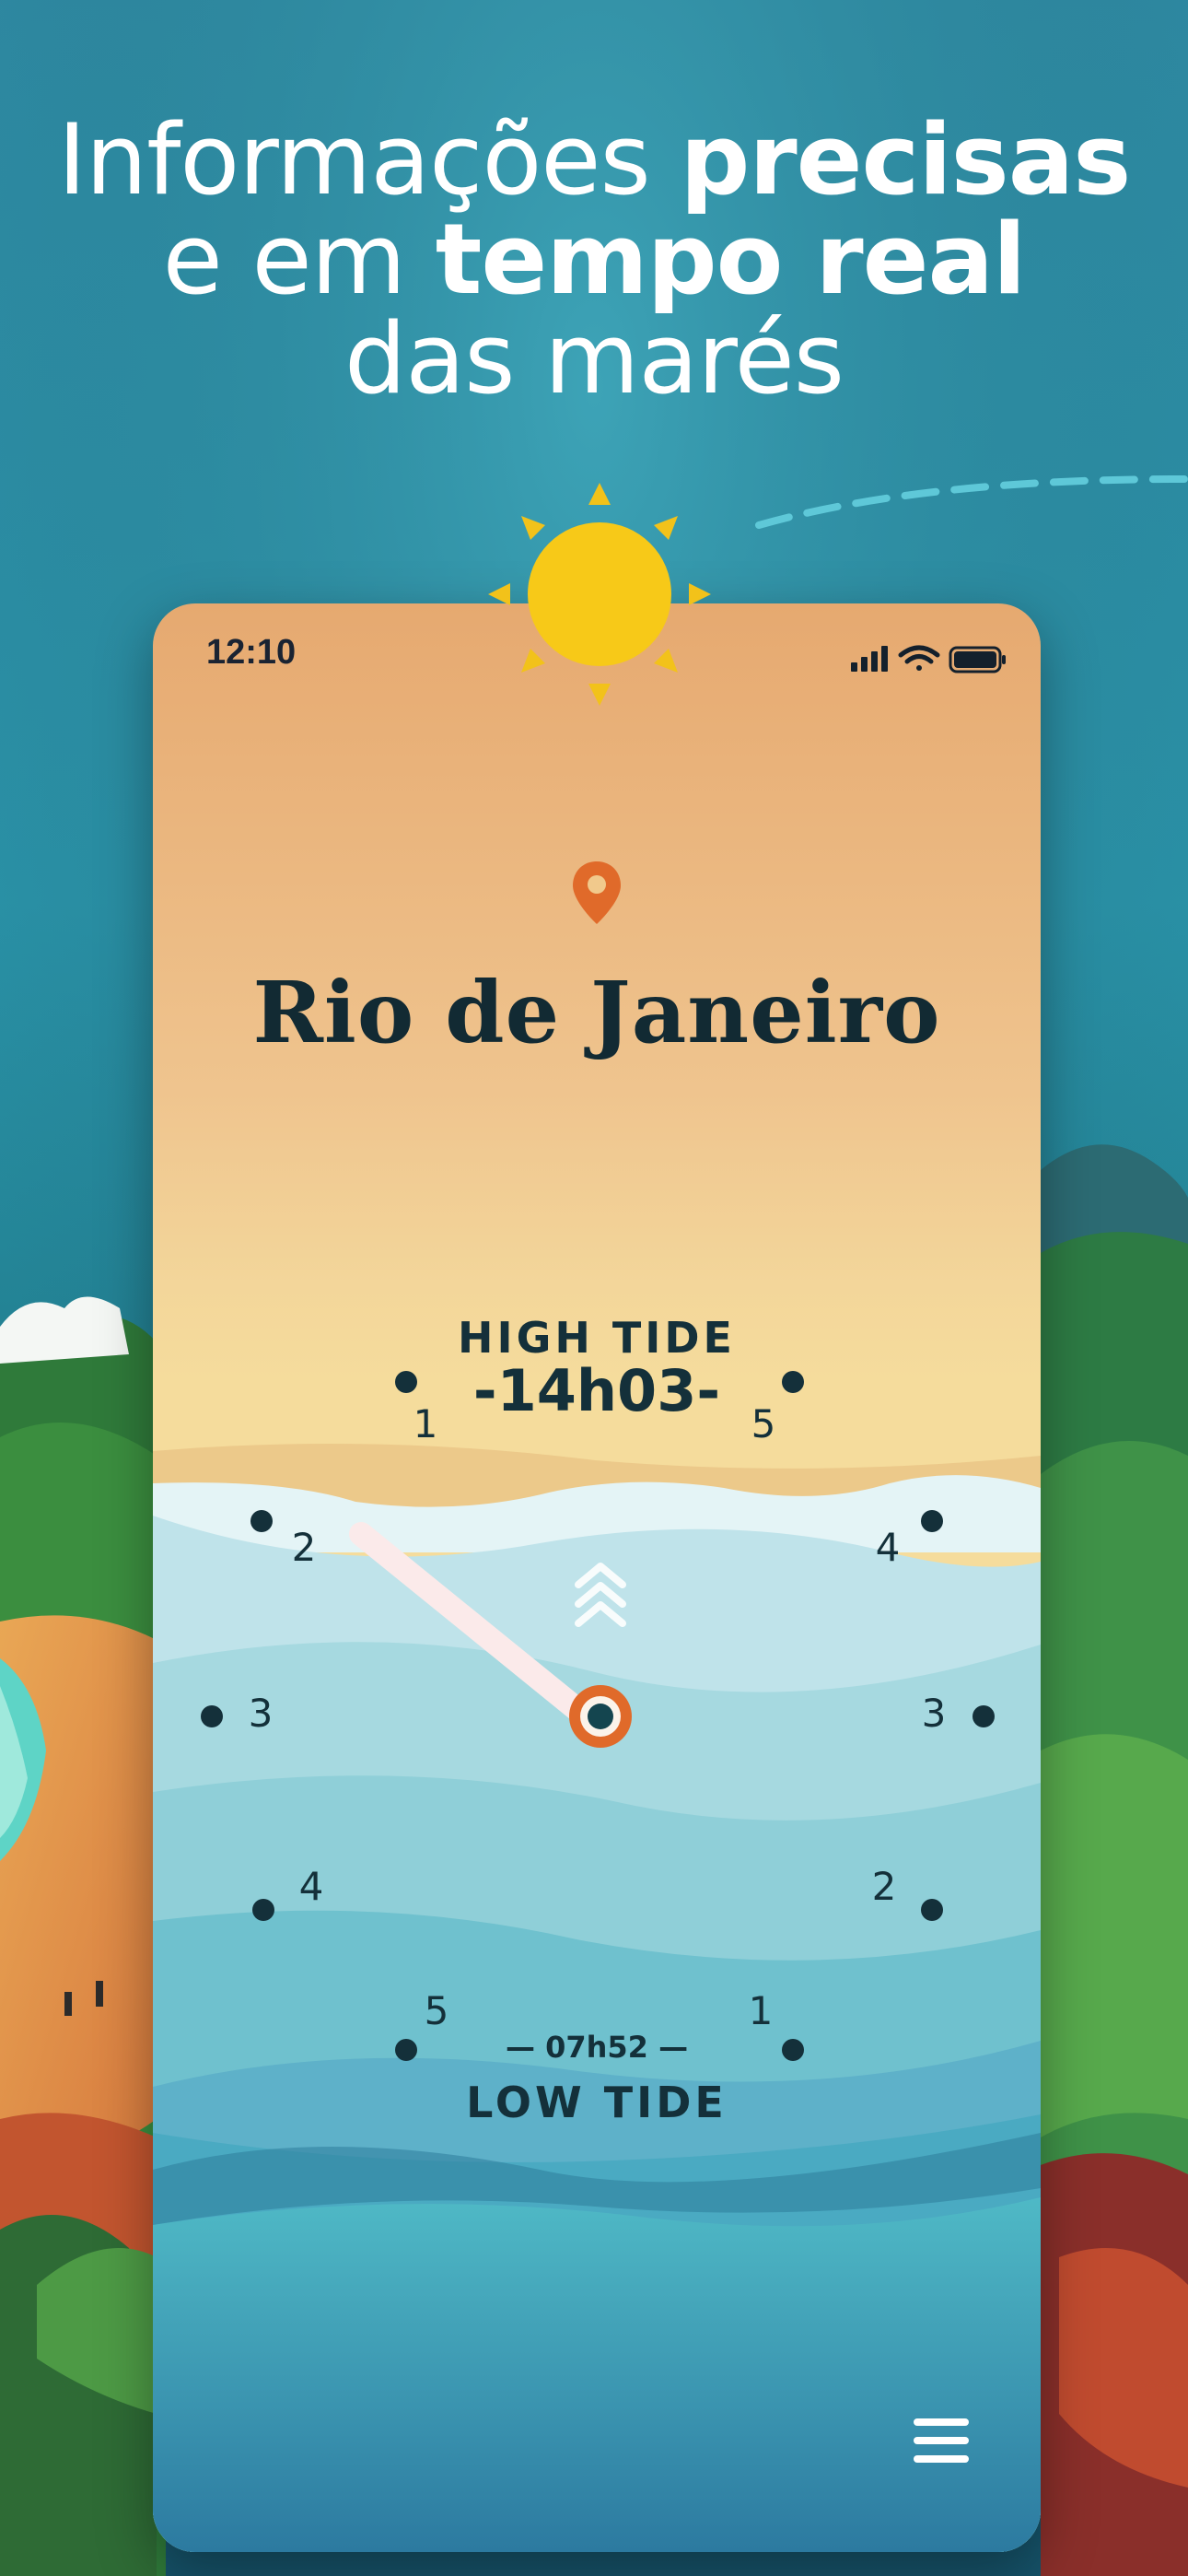 This screenshot has width=1188, height=2576. What do you see at coordinates (597, 1338) in the screenshot?
I see `high-tide-label: HIGH TIDE` at bounding box center [597, 1338].